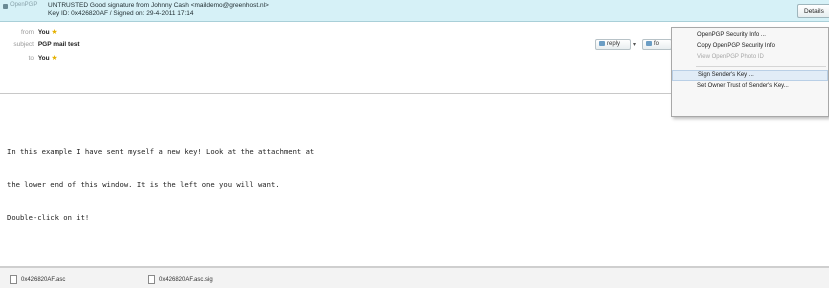  I want to click on attachment-name: 0x426820AF.asc.sig, so click(186, 280).